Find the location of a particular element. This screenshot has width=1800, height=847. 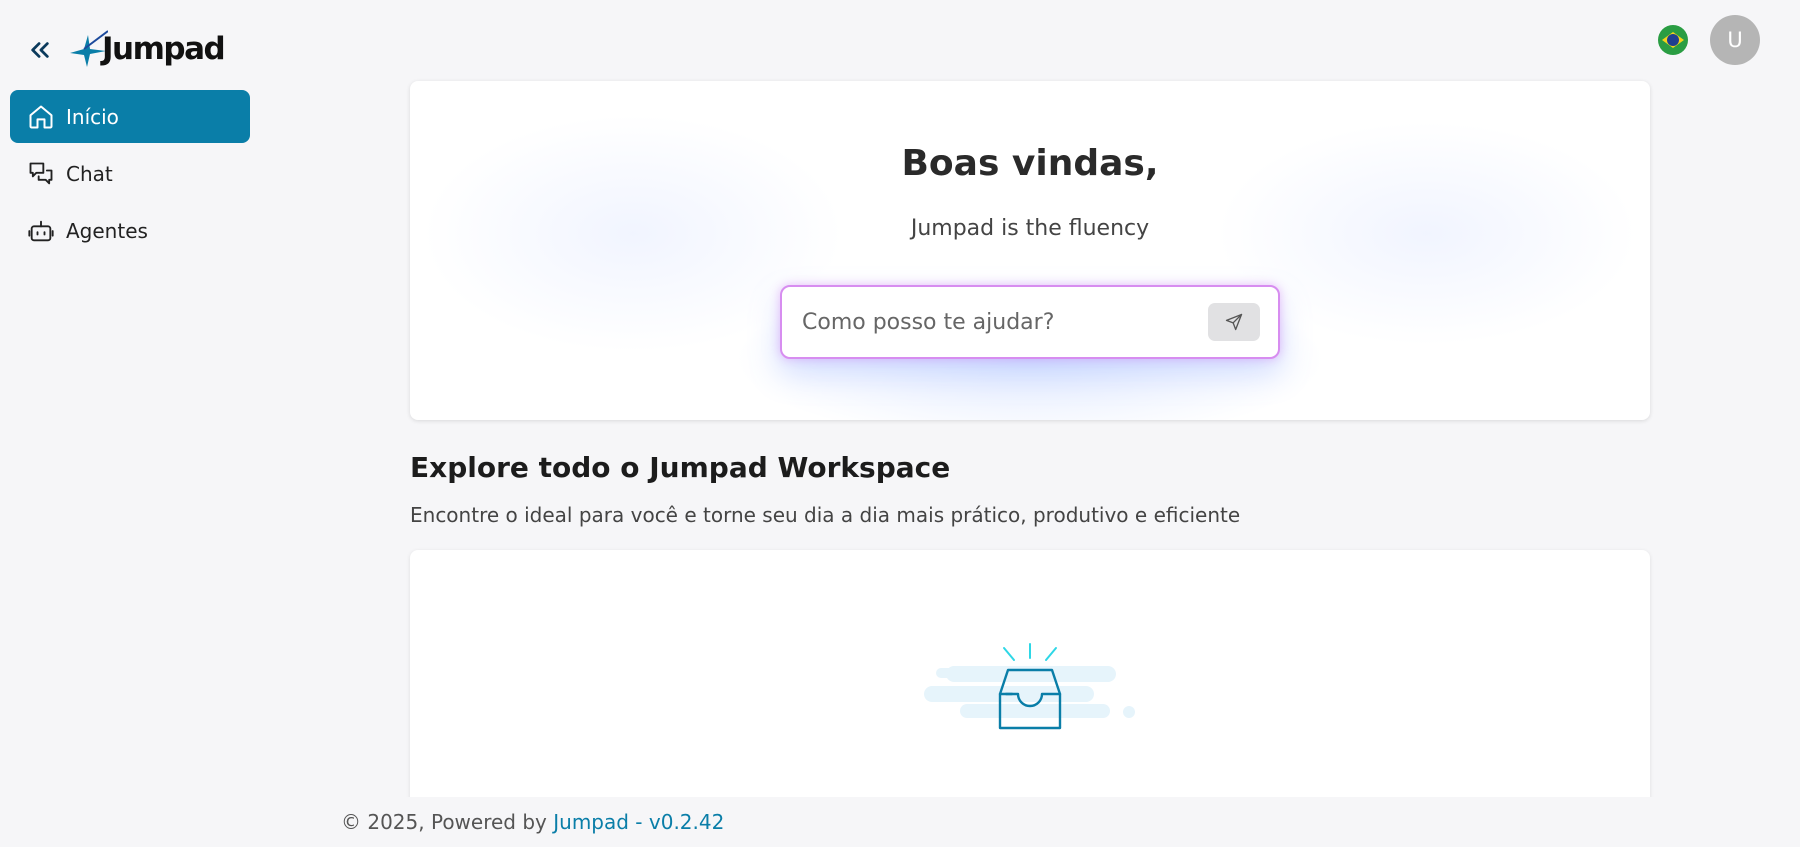

footer-text: © 2025, Powered by Jumpad - v0.2.42 is located at coordinates (532, 822).